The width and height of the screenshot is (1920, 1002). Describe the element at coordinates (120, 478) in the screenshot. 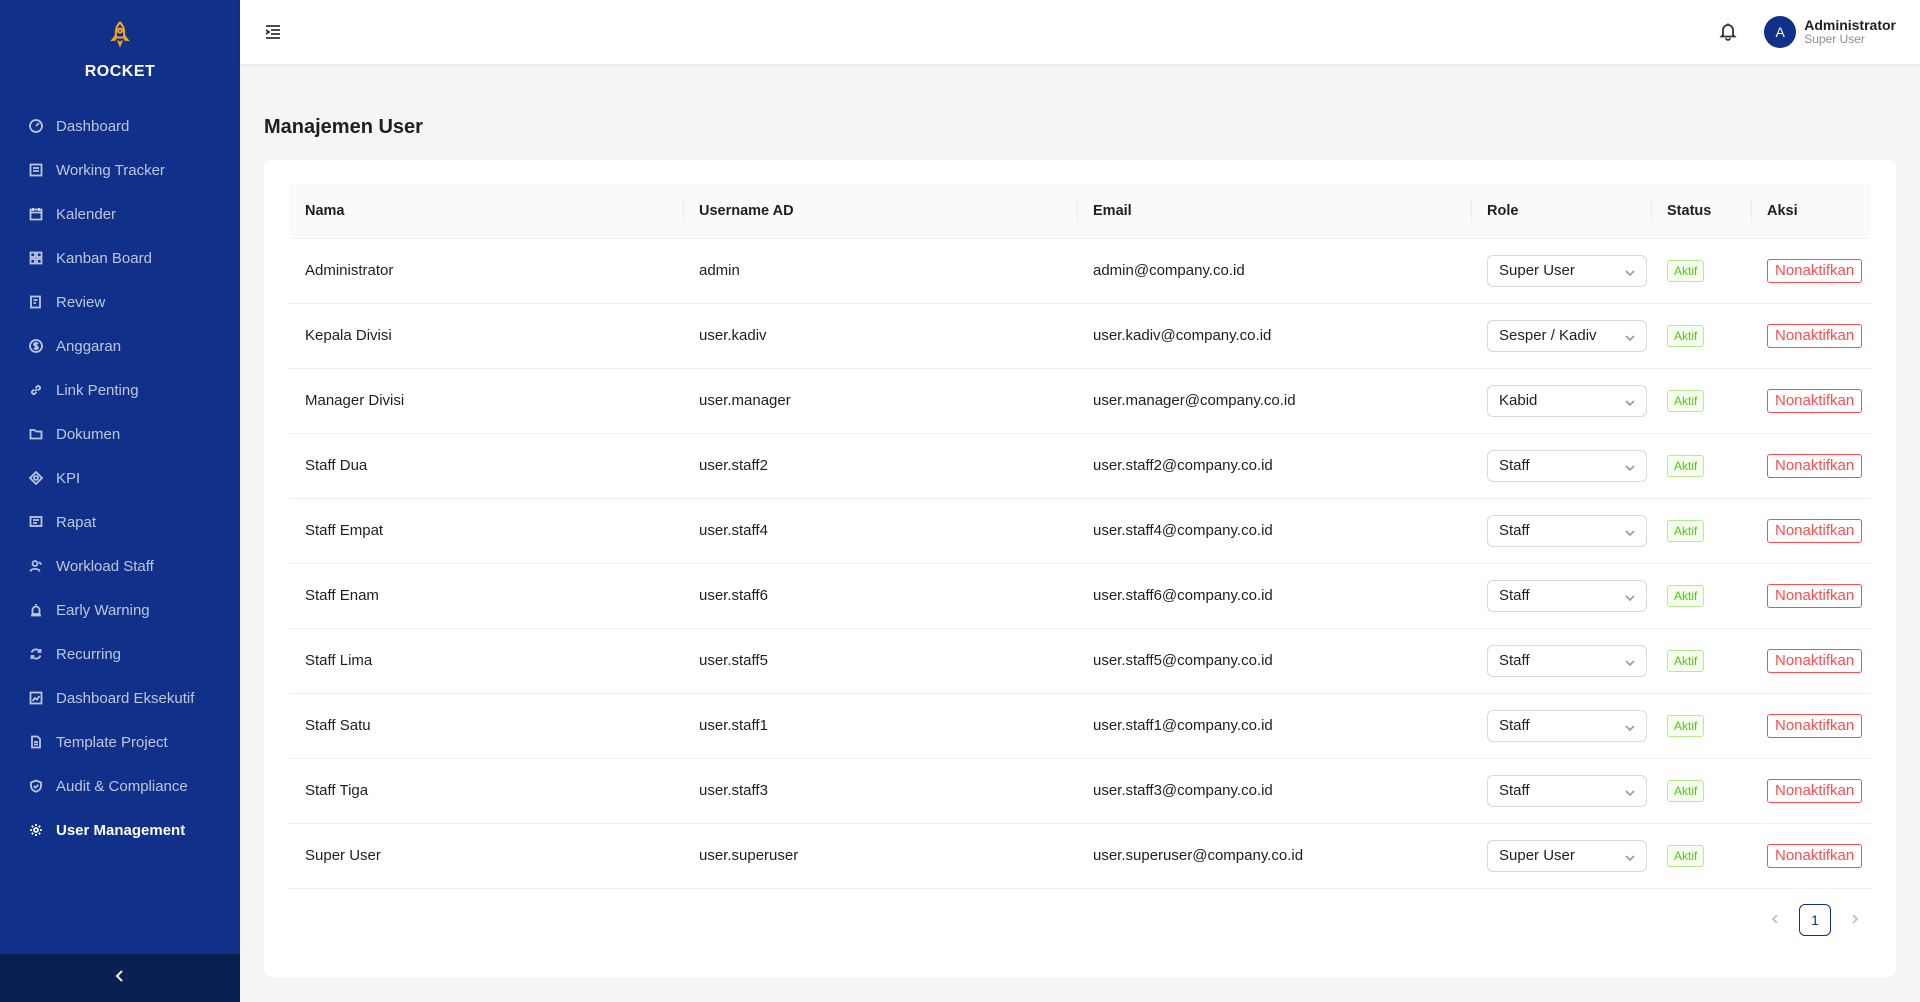

I see `sidebar-item-kpi: KPI` at that location.